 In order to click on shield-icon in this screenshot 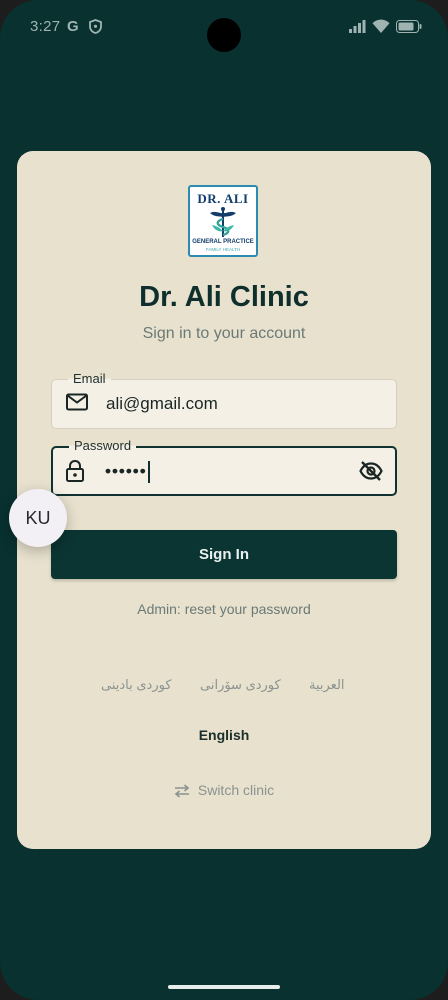, I will do `click(95, 28)`.